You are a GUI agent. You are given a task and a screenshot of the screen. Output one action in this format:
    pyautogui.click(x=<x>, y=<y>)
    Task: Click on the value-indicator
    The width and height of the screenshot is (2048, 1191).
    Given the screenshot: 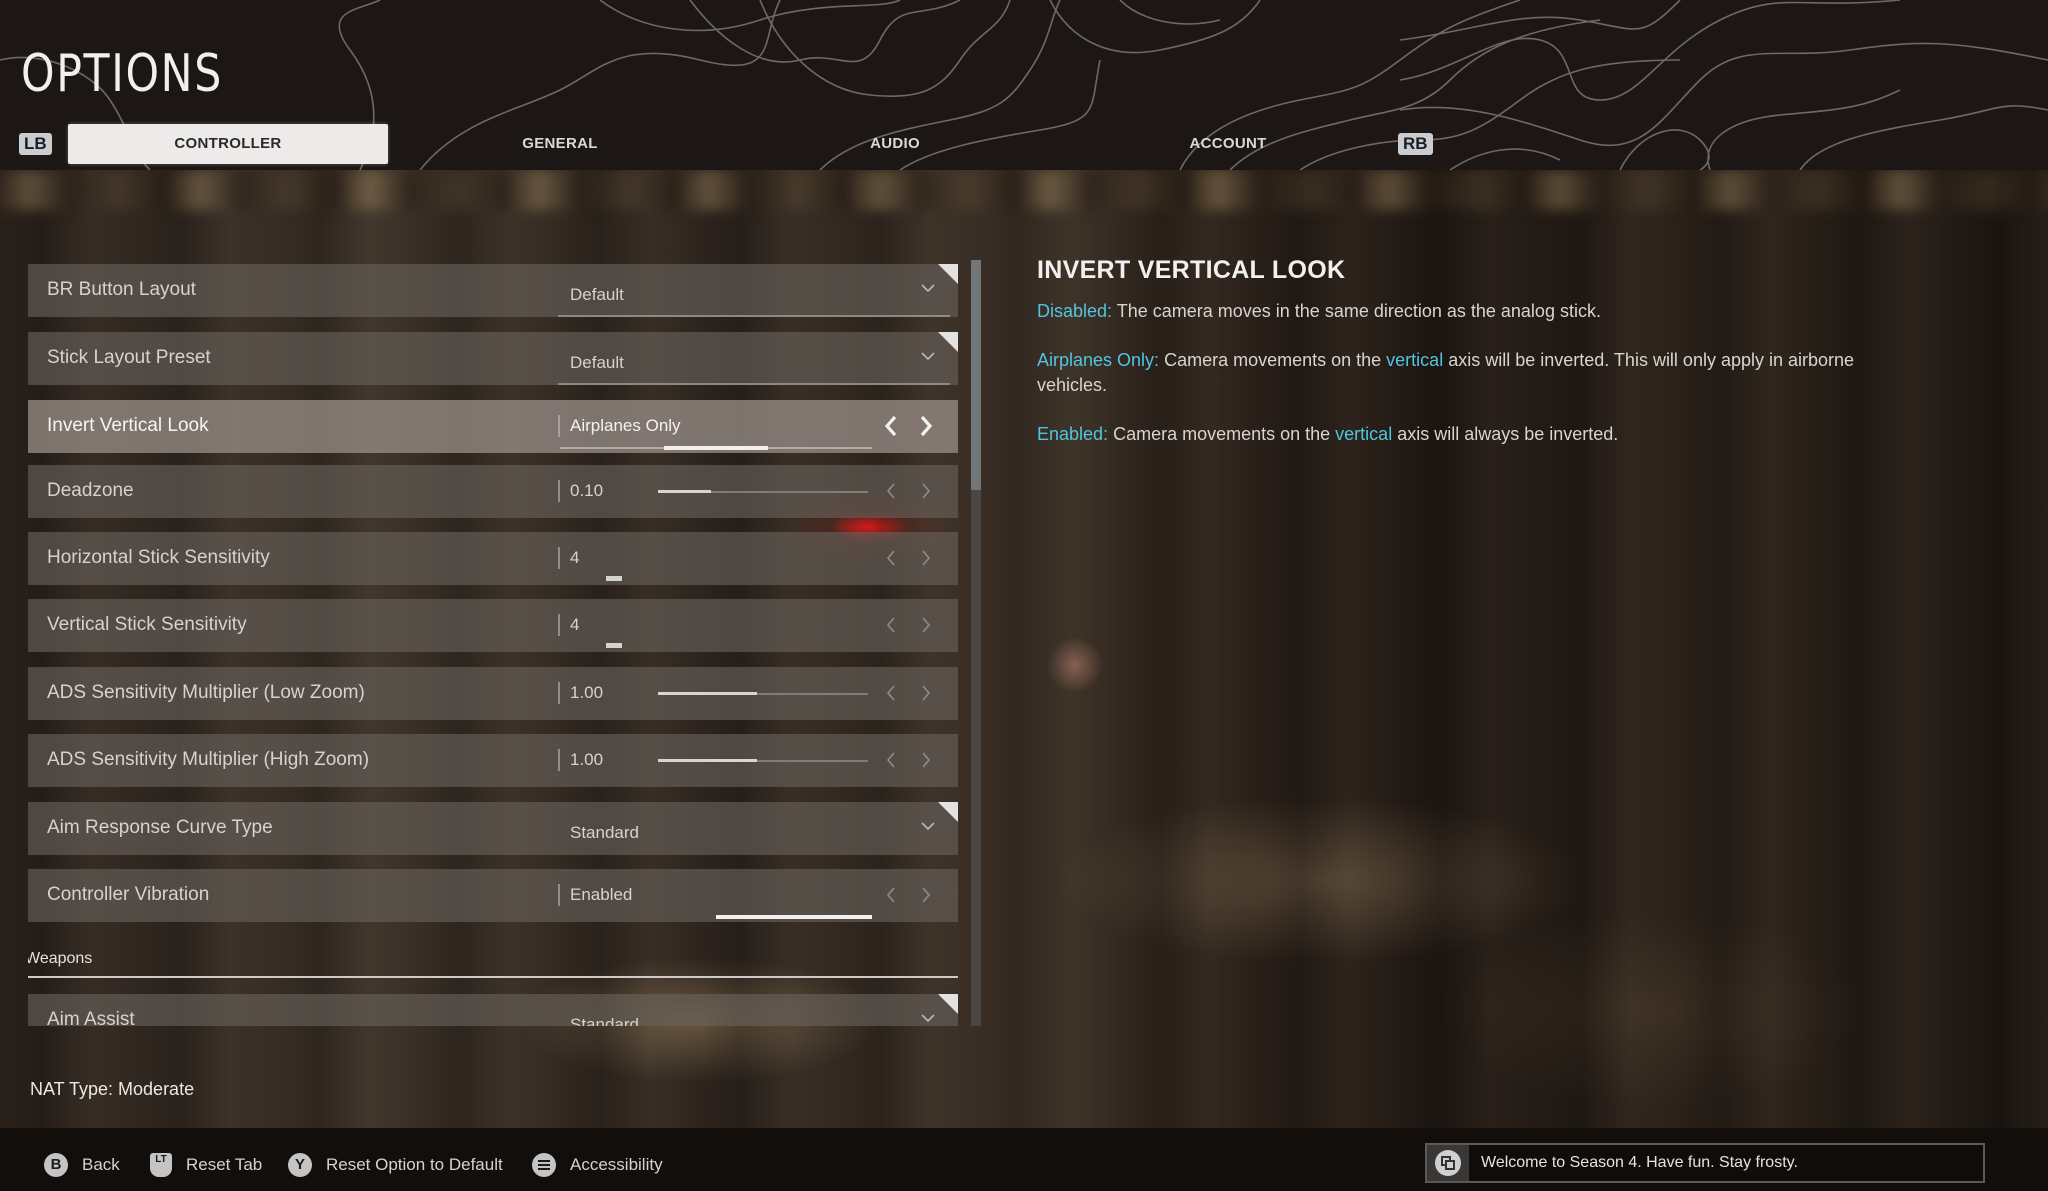 What is the action you would take?
    pyautogui.click(x=614, y=578)
    